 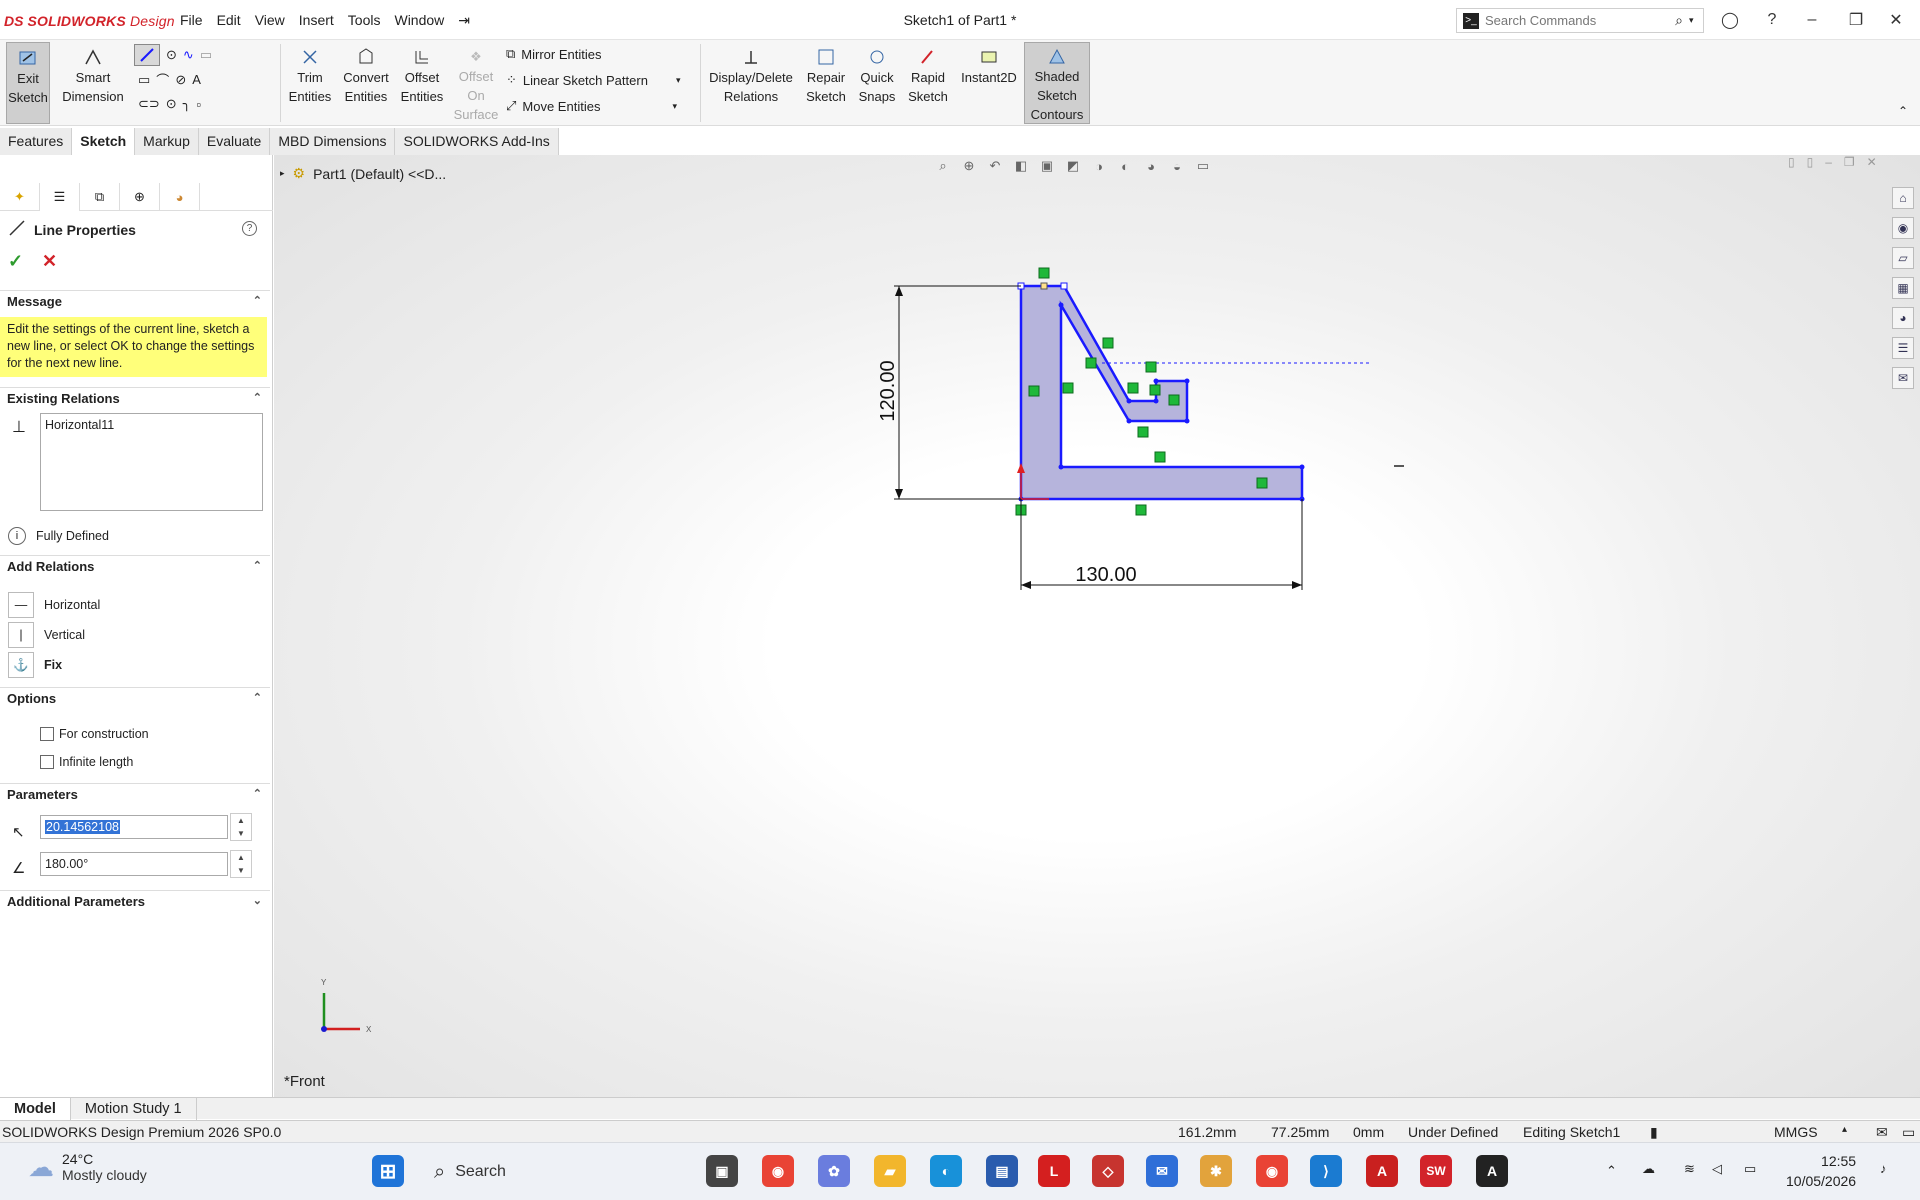 I want to click on display-icon: ▭, so click(x=1908, y=1132).